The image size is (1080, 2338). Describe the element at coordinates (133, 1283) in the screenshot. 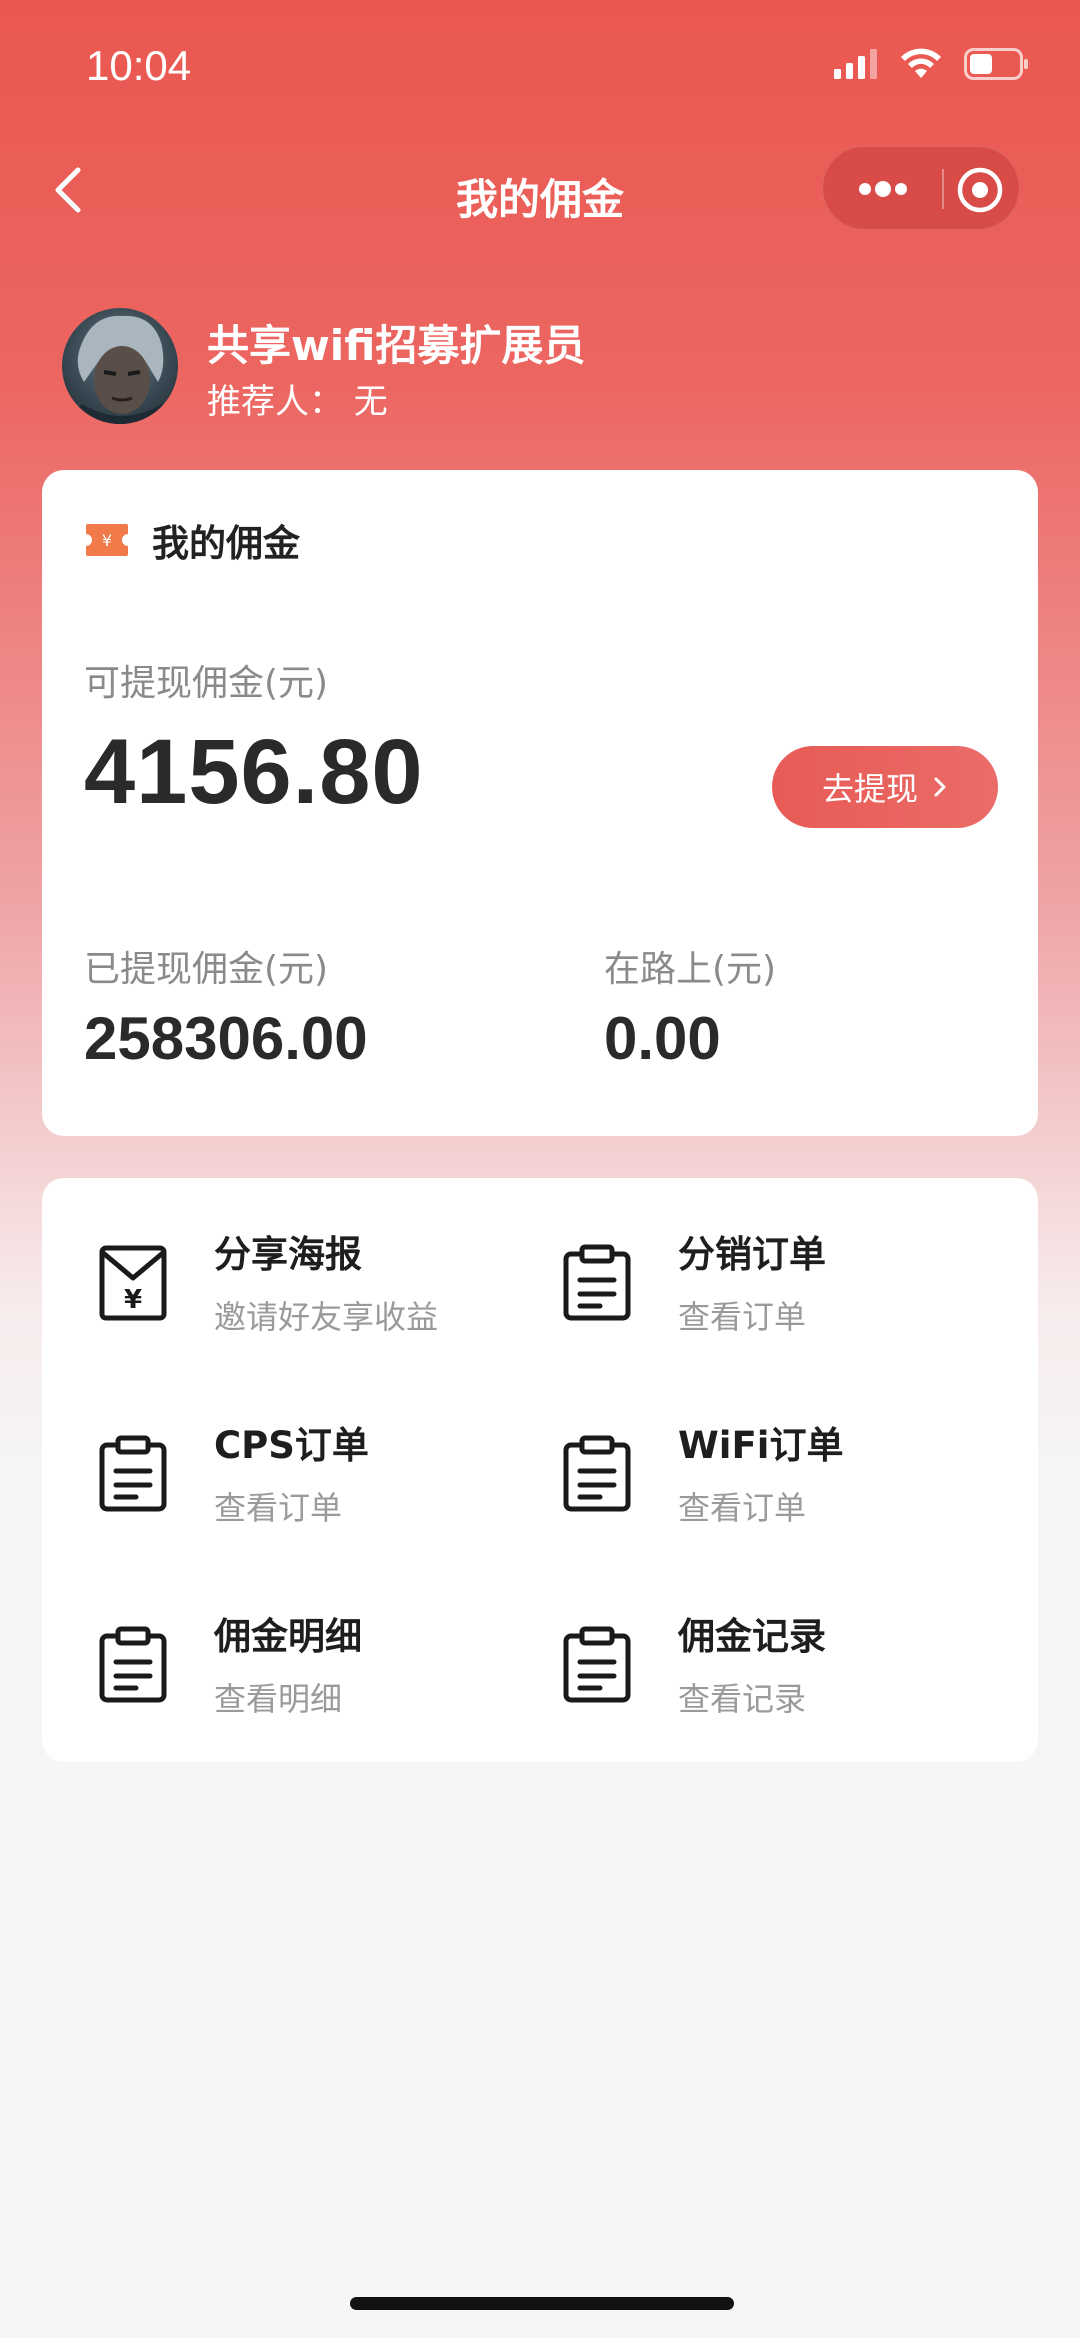

I see `poster-yen-icon: ¥` at that location.